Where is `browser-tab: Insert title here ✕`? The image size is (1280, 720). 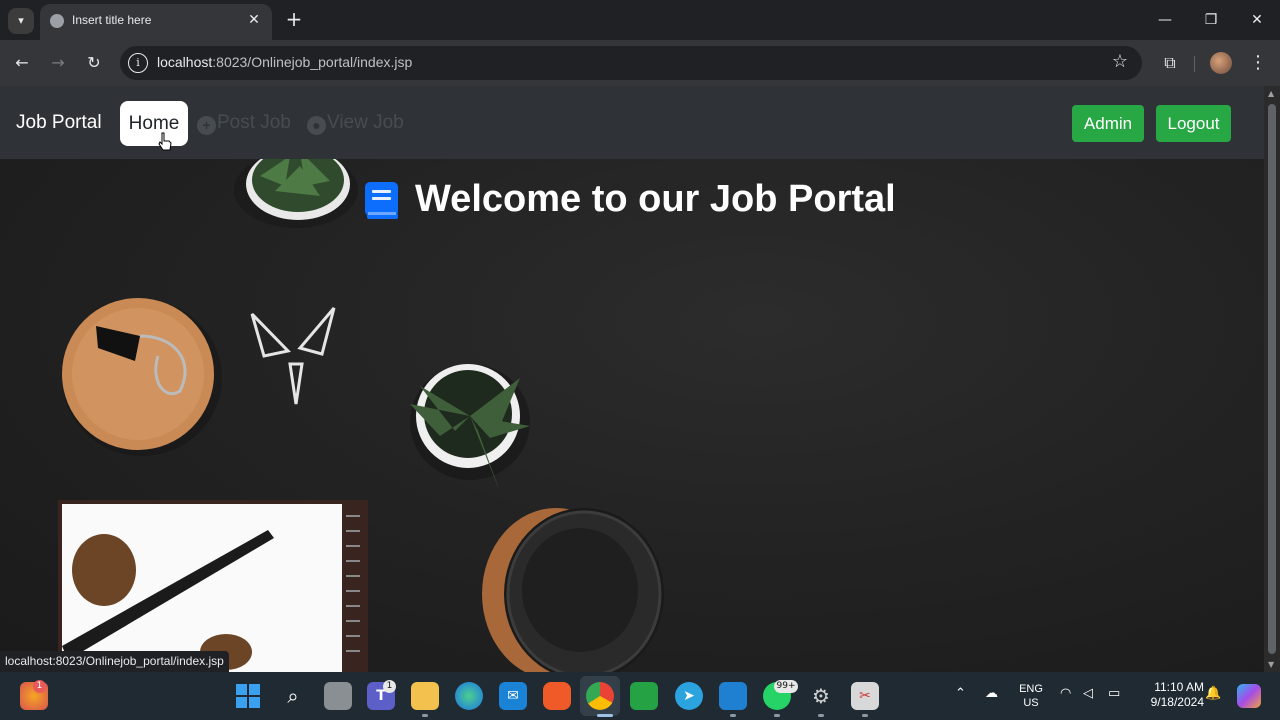 browser-tab: Insert title here ✕ is located at coordinates (156, 22).